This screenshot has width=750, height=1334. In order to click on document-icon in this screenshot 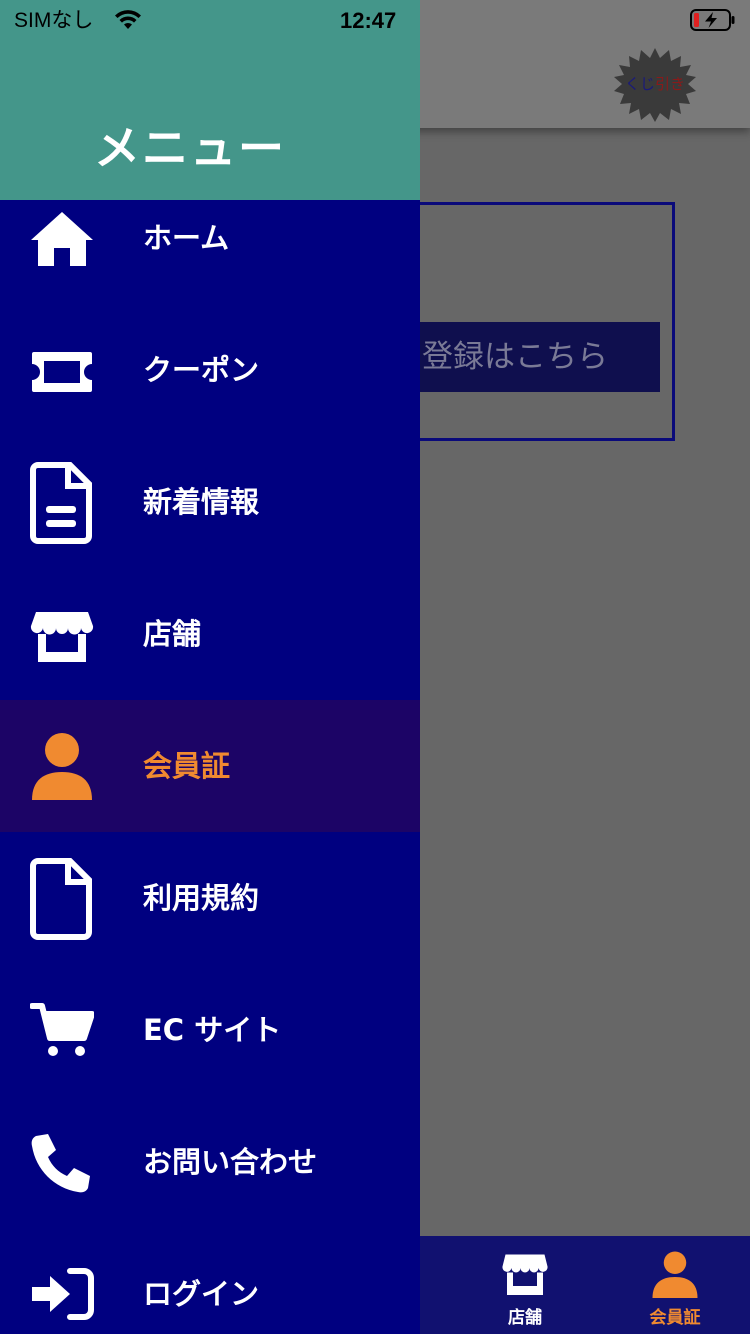, I will do `click(62, 503)`.